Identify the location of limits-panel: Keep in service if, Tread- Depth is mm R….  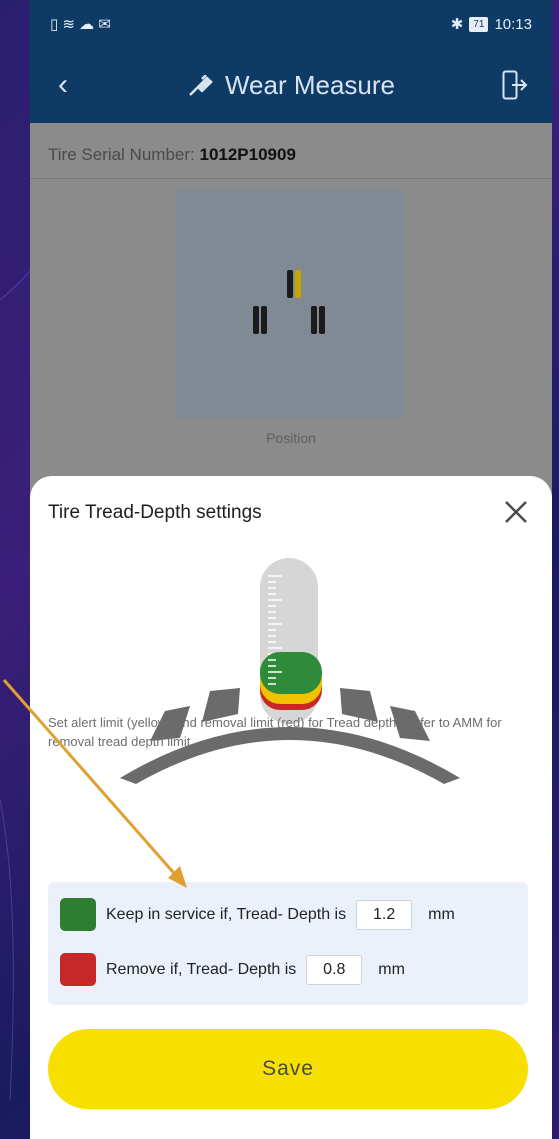
(288, 943).